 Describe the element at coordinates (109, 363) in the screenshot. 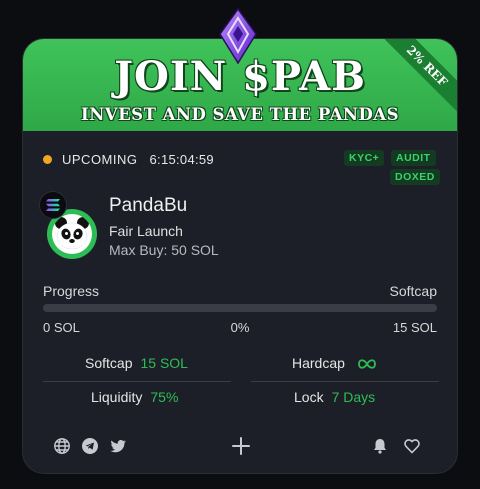

I see `softcap-label: Softcap` at that location.